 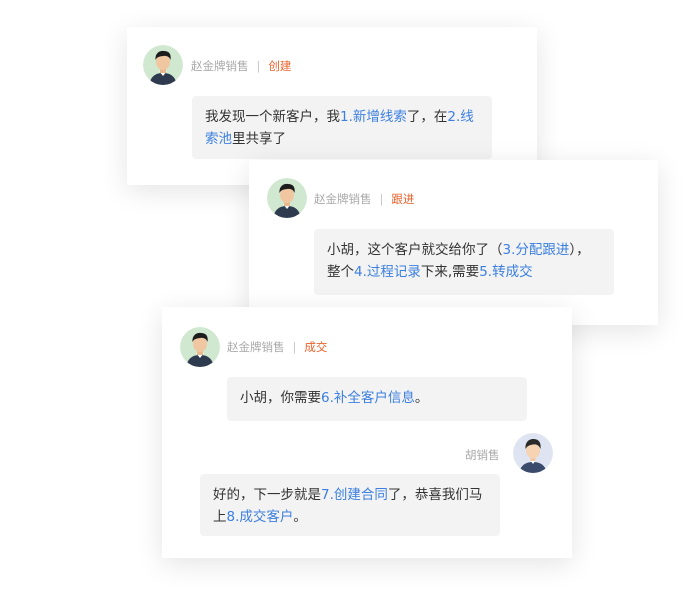 What do you see at coordinates (482, 455) in the screenshot?
I see `reply-sender-name: 胡销售` at bounding box center [482, 455].